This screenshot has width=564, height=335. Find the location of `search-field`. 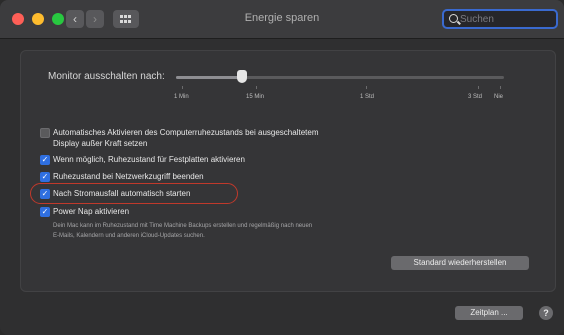

search-field is located at coordinates (500, 19).